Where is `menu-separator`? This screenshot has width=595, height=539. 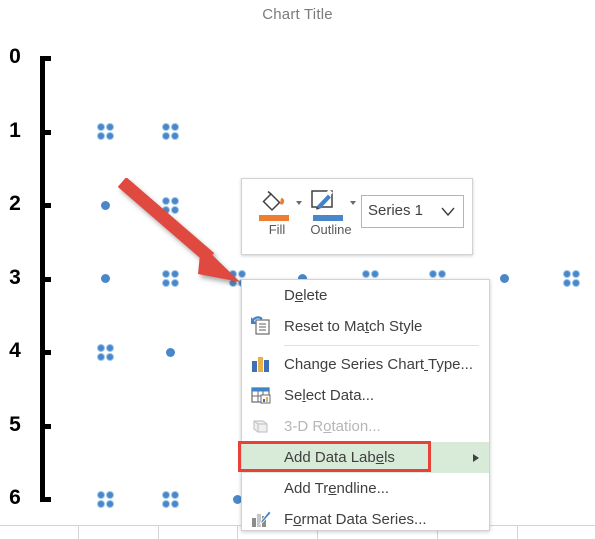
menu-separator is located at coordinates (381, 345).